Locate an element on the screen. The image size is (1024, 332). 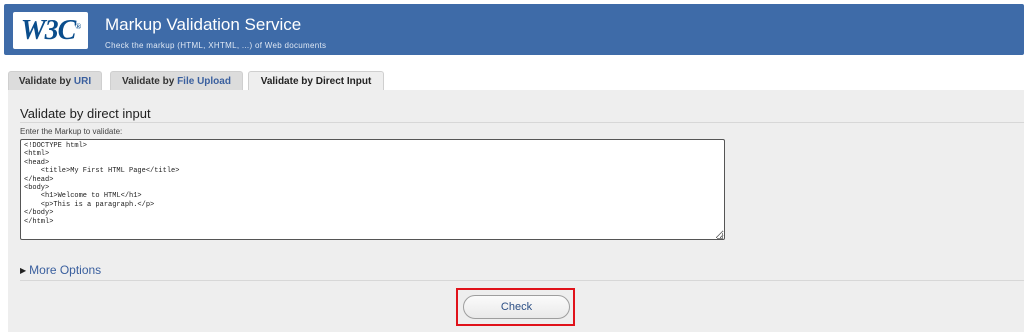
check-button: Check is located at coordinates (516, 307).